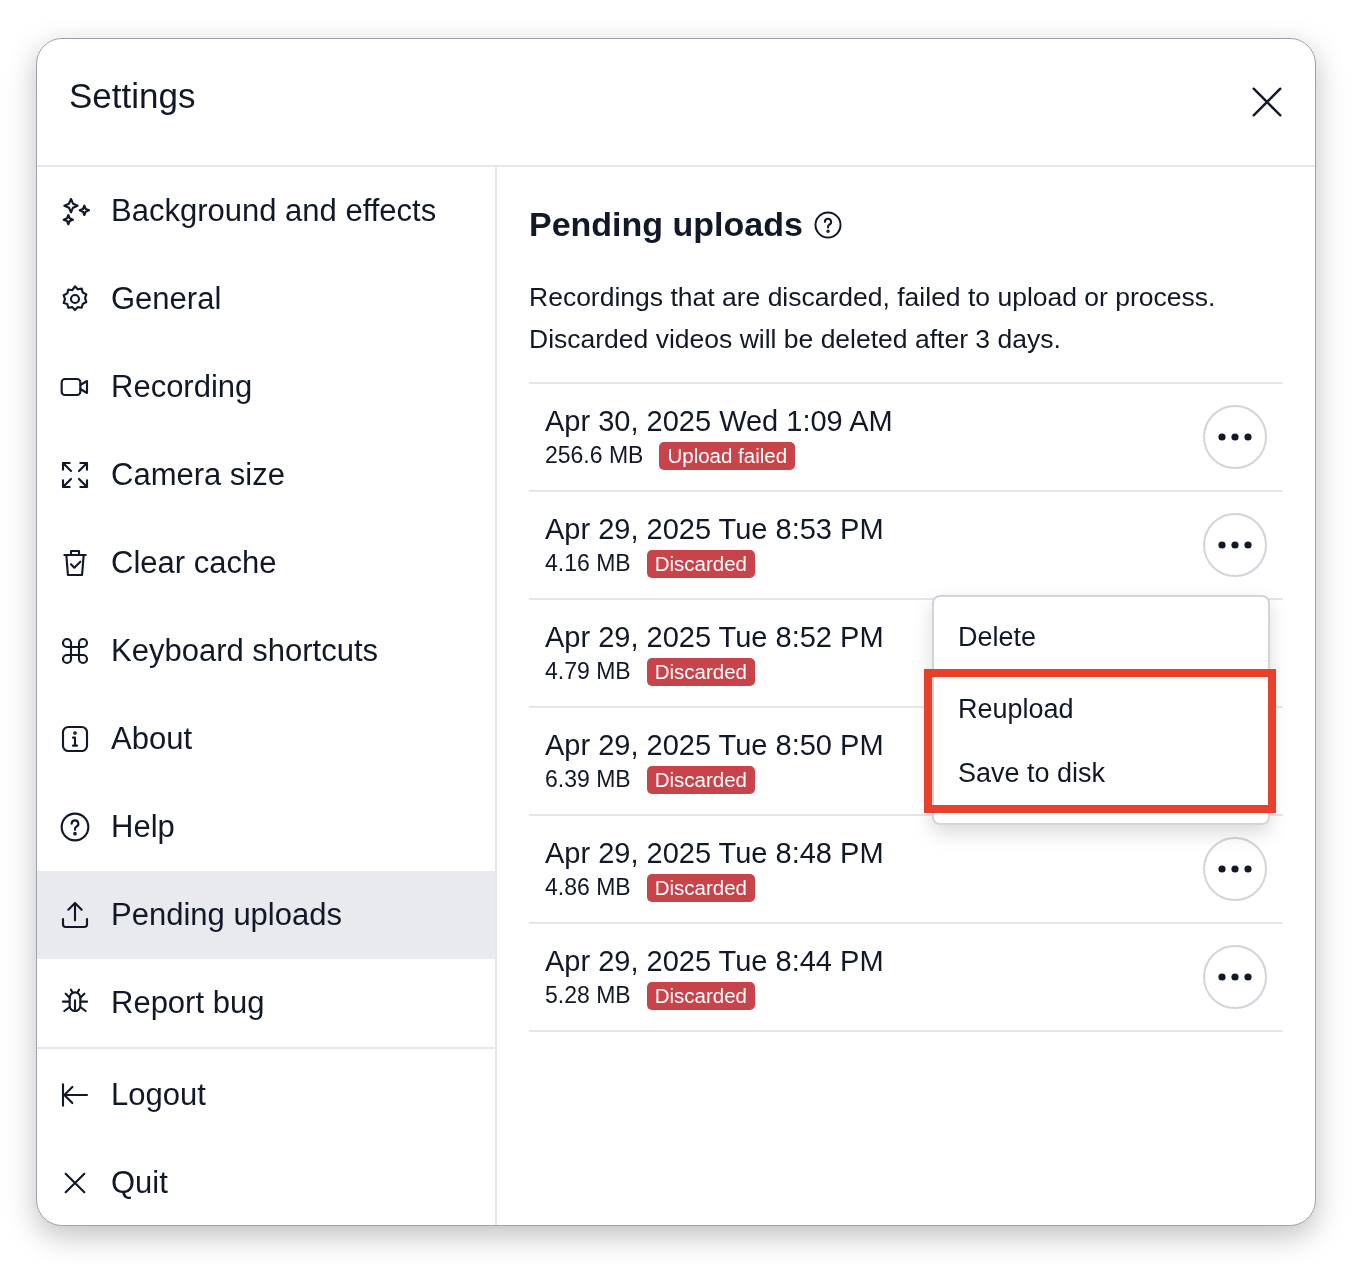 This screenshot has height=1264, width=1356. What do you see at coordinates (266, 299) in the screenshot?
I see `sidebar-item: General` at bounding box center [266, 299].